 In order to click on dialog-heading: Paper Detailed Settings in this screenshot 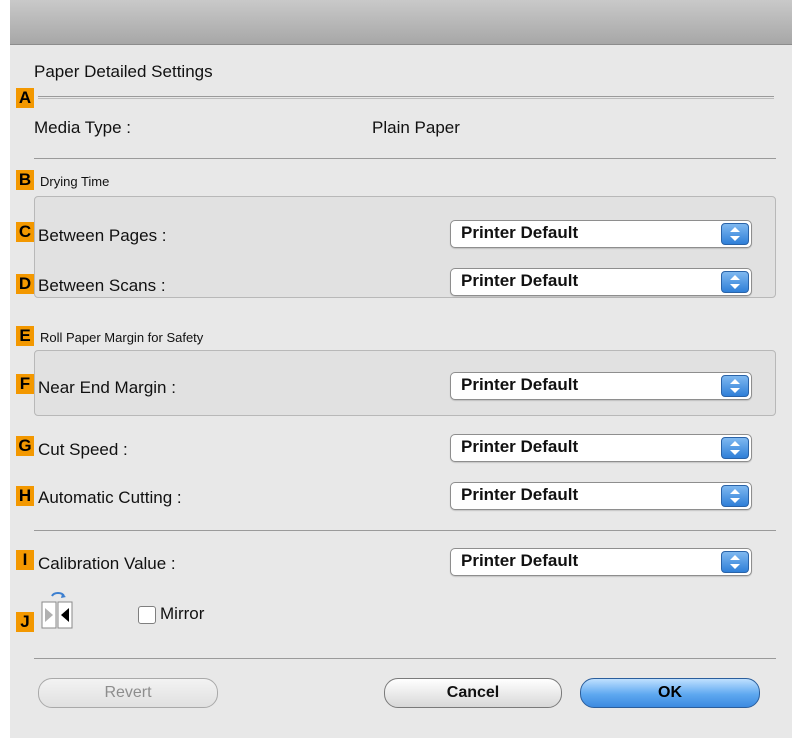, I will do `click(123, 71)`.